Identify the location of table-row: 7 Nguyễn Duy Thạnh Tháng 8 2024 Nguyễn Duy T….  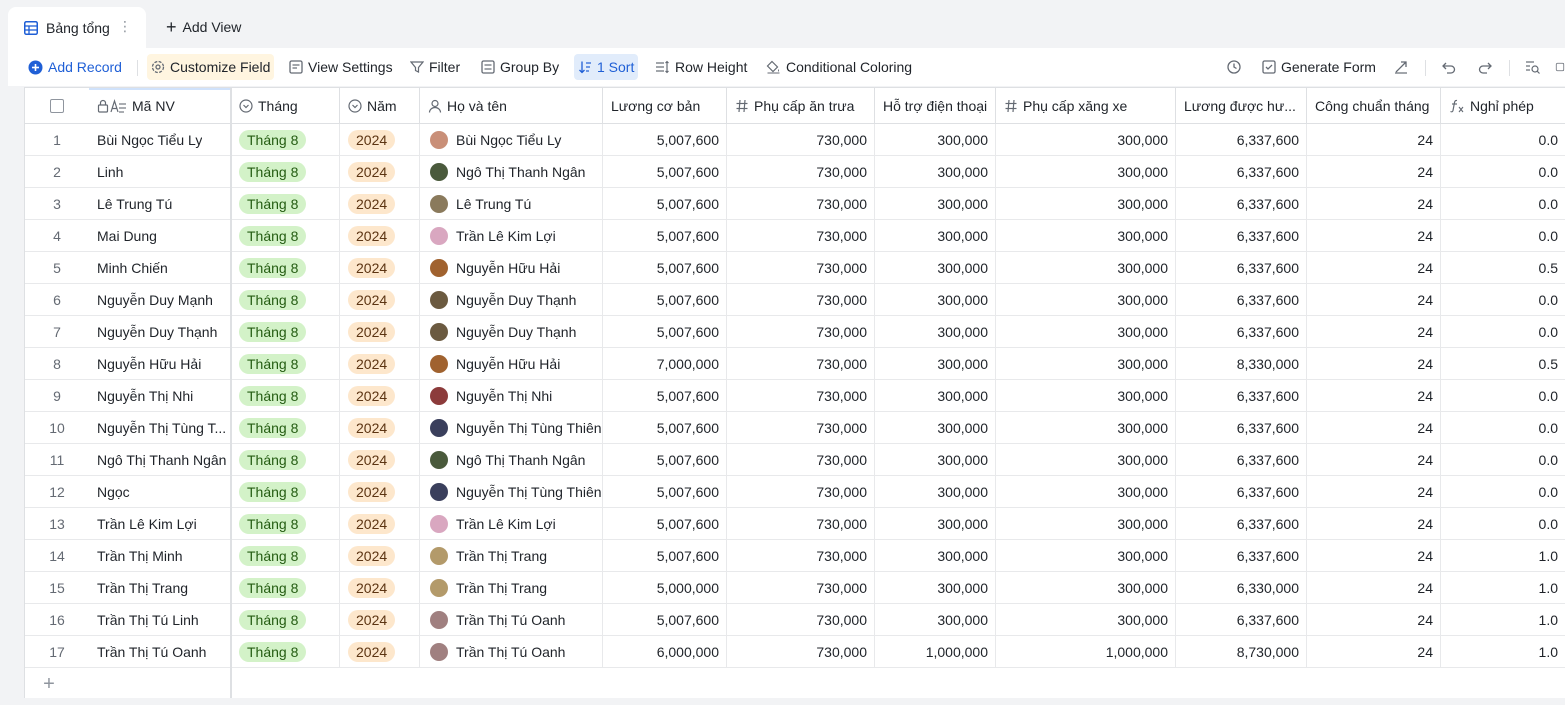
(795, 332).